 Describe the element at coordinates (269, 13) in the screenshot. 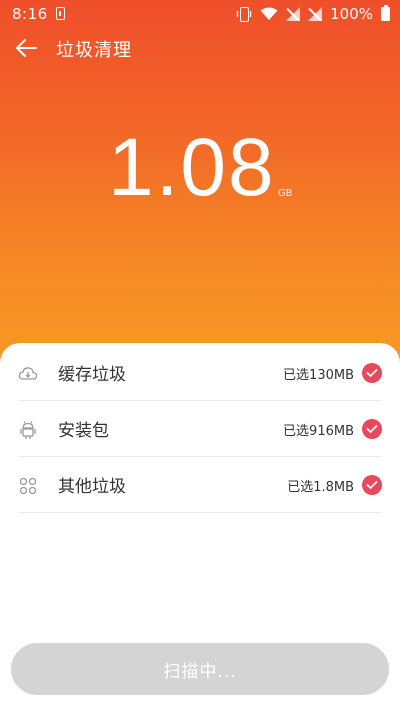

I see `wifi-icon` at that location.